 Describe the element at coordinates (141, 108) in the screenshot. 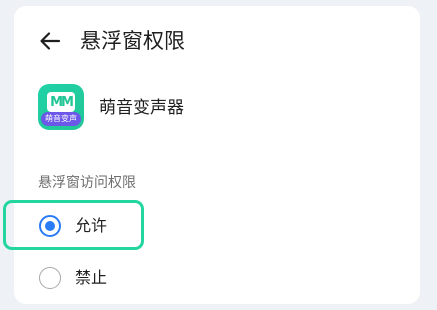

I see `app-name: 萌音变声器` at that location.